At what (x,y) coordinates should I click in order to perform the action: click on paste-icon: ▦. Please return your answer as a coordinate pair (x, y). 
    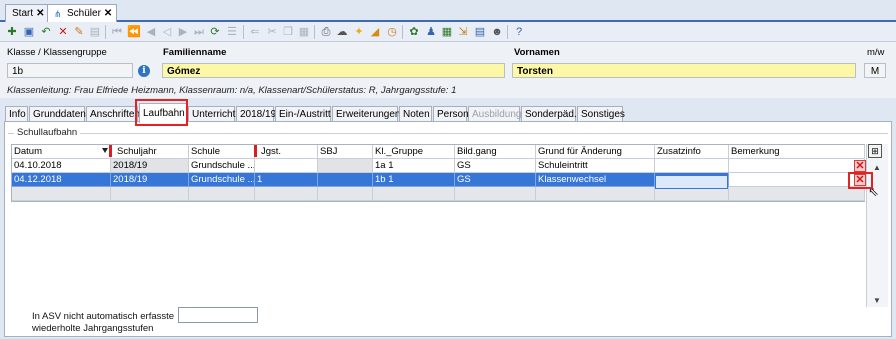
    Looking at the image, I should click on (304, 32).